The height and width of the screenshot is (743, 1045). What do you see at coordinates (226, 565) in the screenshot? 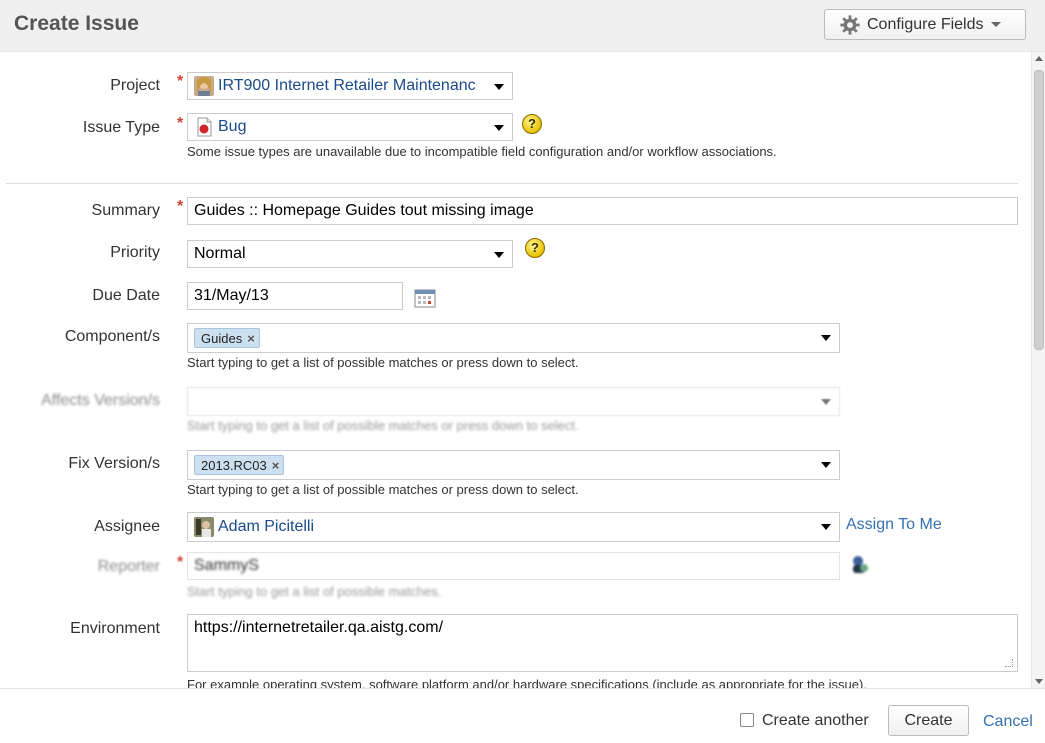
I see `reporter-value: SammyS` at bounding box center [226, 565].